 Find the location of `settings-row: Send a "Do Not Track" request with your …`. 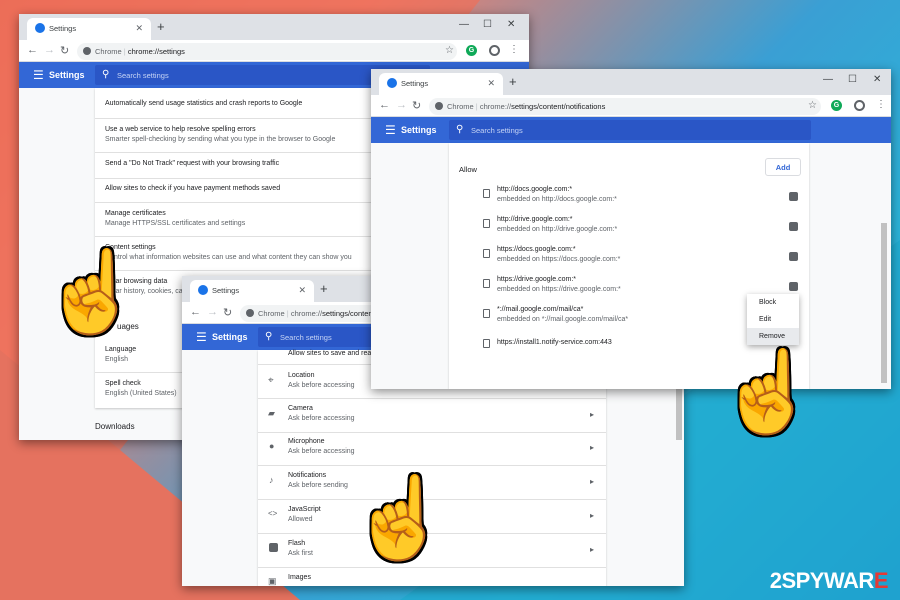

settings-row: Send a "Do Not Track" request with your … is located at coordinates (192, 163).